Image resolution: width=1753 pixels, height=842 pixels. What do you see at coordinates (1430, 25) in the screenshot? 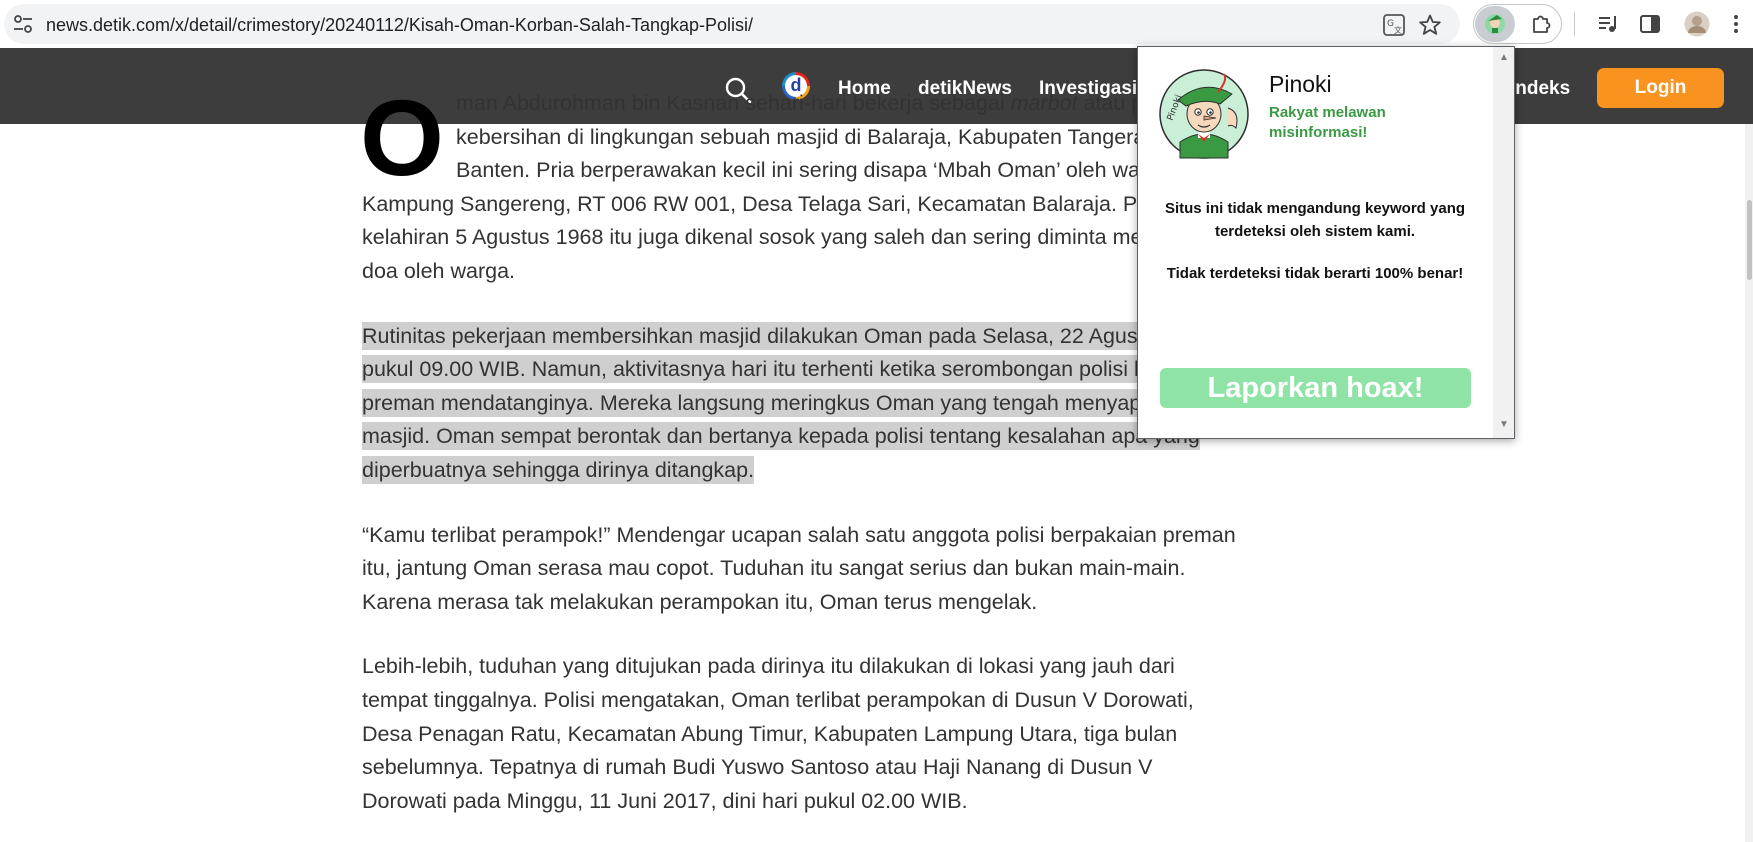
I see `star-icon` at bounding box center [1430, 25].